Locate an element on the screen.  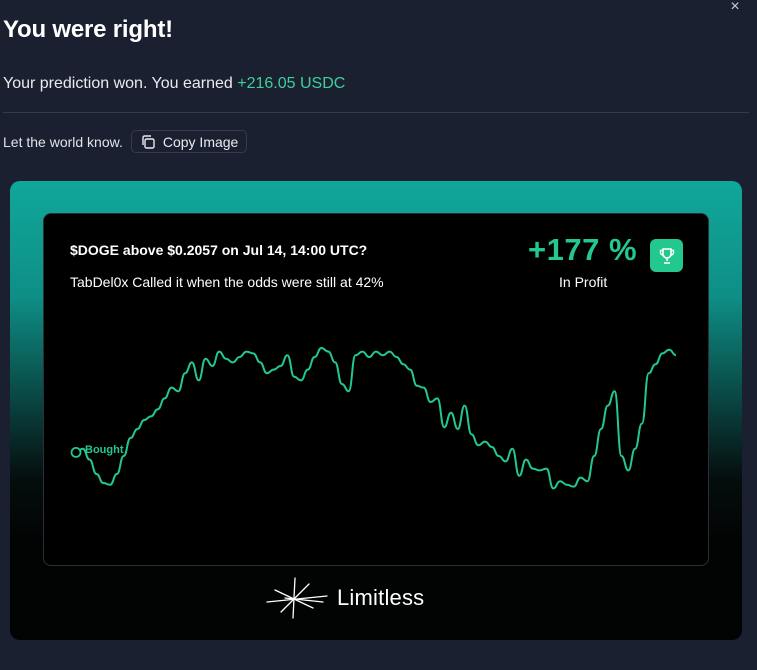
dialog-title: You were right! is located at coordinates (88, 29).